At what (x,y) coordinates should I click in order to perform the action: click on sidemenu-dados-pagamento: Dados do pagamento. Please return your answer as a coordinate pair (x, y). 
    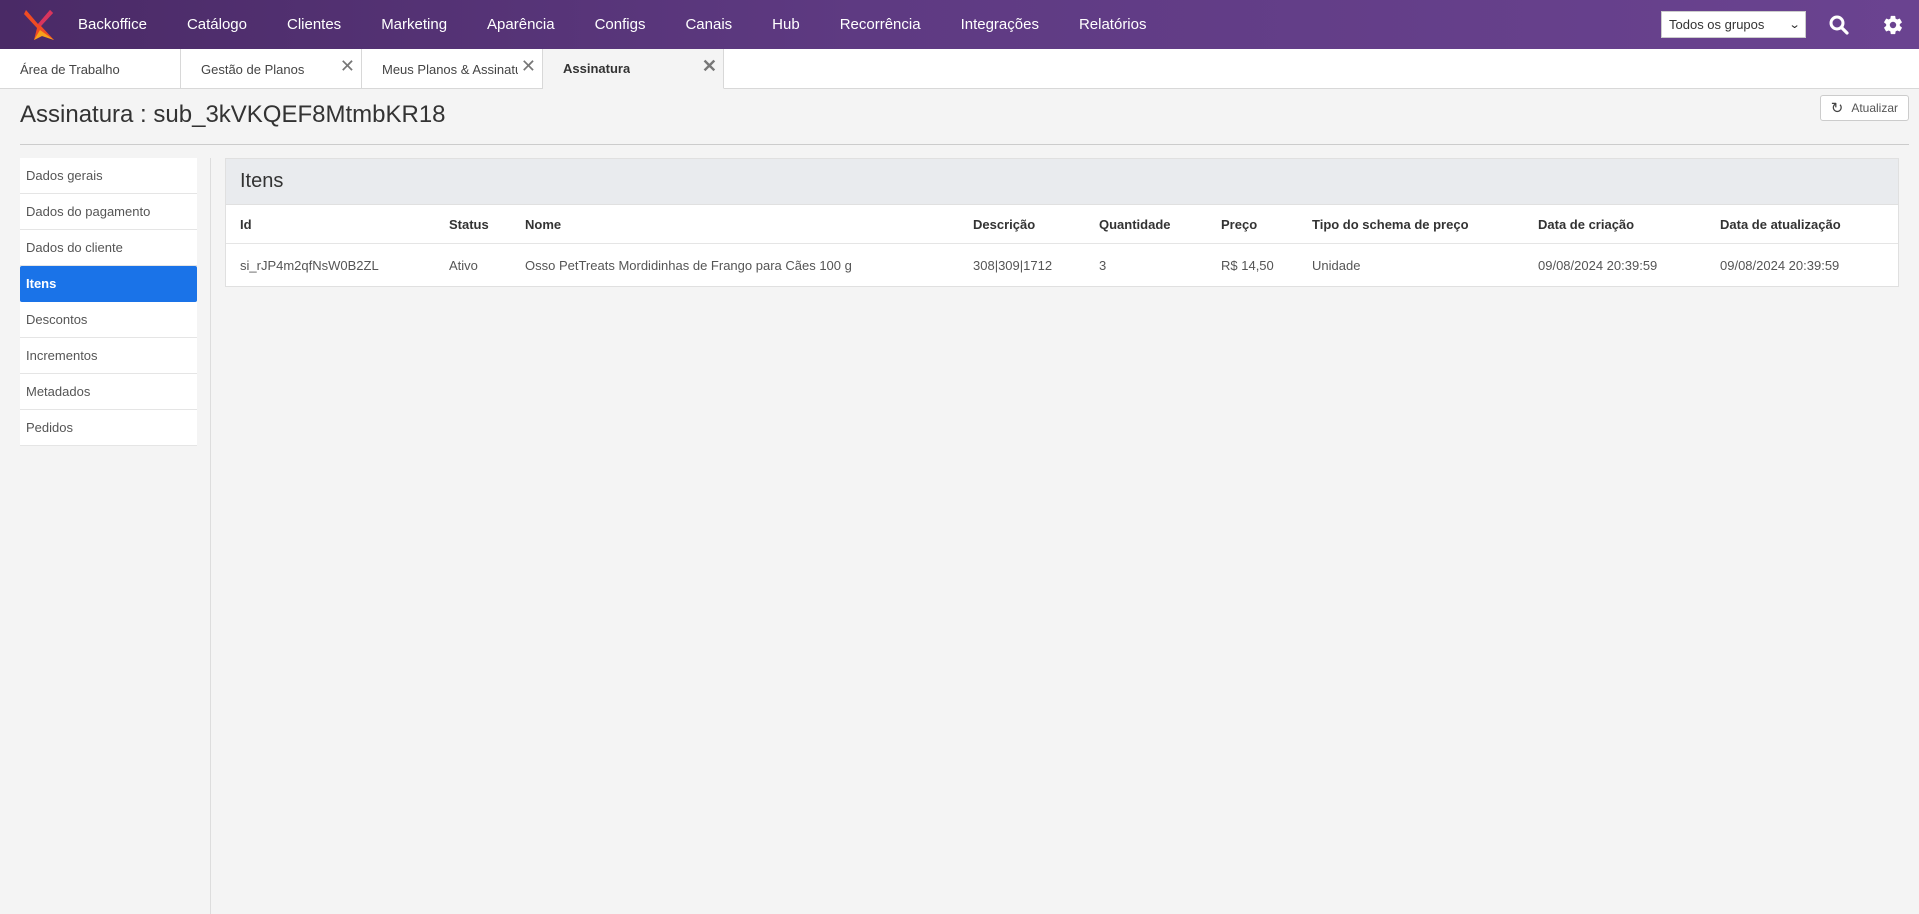
    Looking at the image, I should click on (108, 212).